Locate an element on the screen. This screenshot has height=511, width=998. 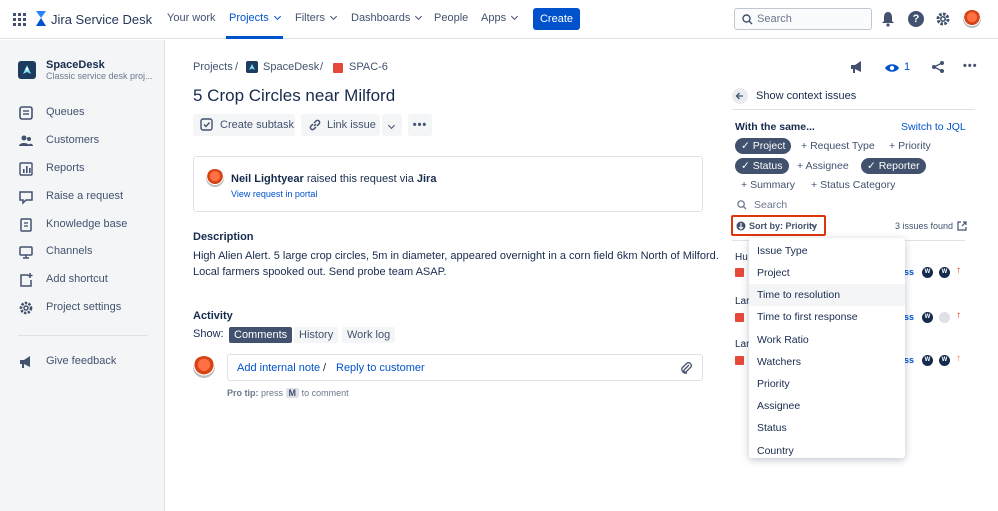
description-heading: Description is located at coordinates (223, 237).